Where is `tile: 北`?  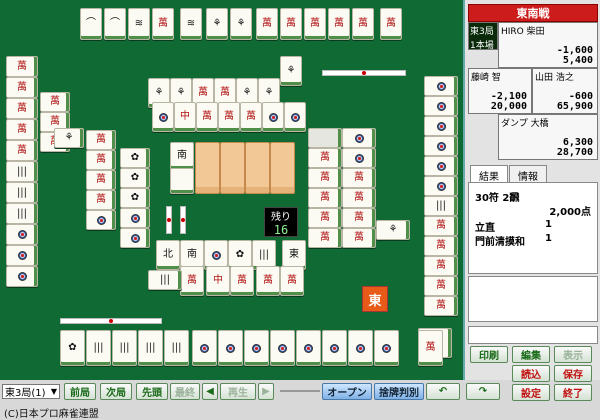
tile: 北 is located at coordinates (168, 255).